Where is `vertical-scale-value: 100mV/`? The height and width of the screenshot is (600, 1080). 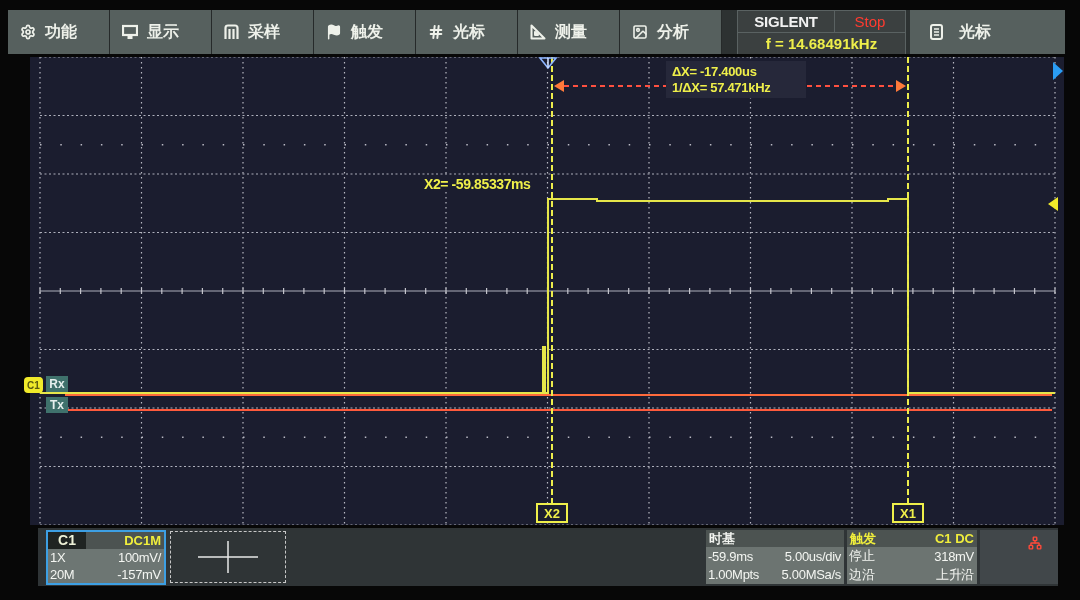 vertical-scale-value: 100mV/ is located at coordinates (139, 557).